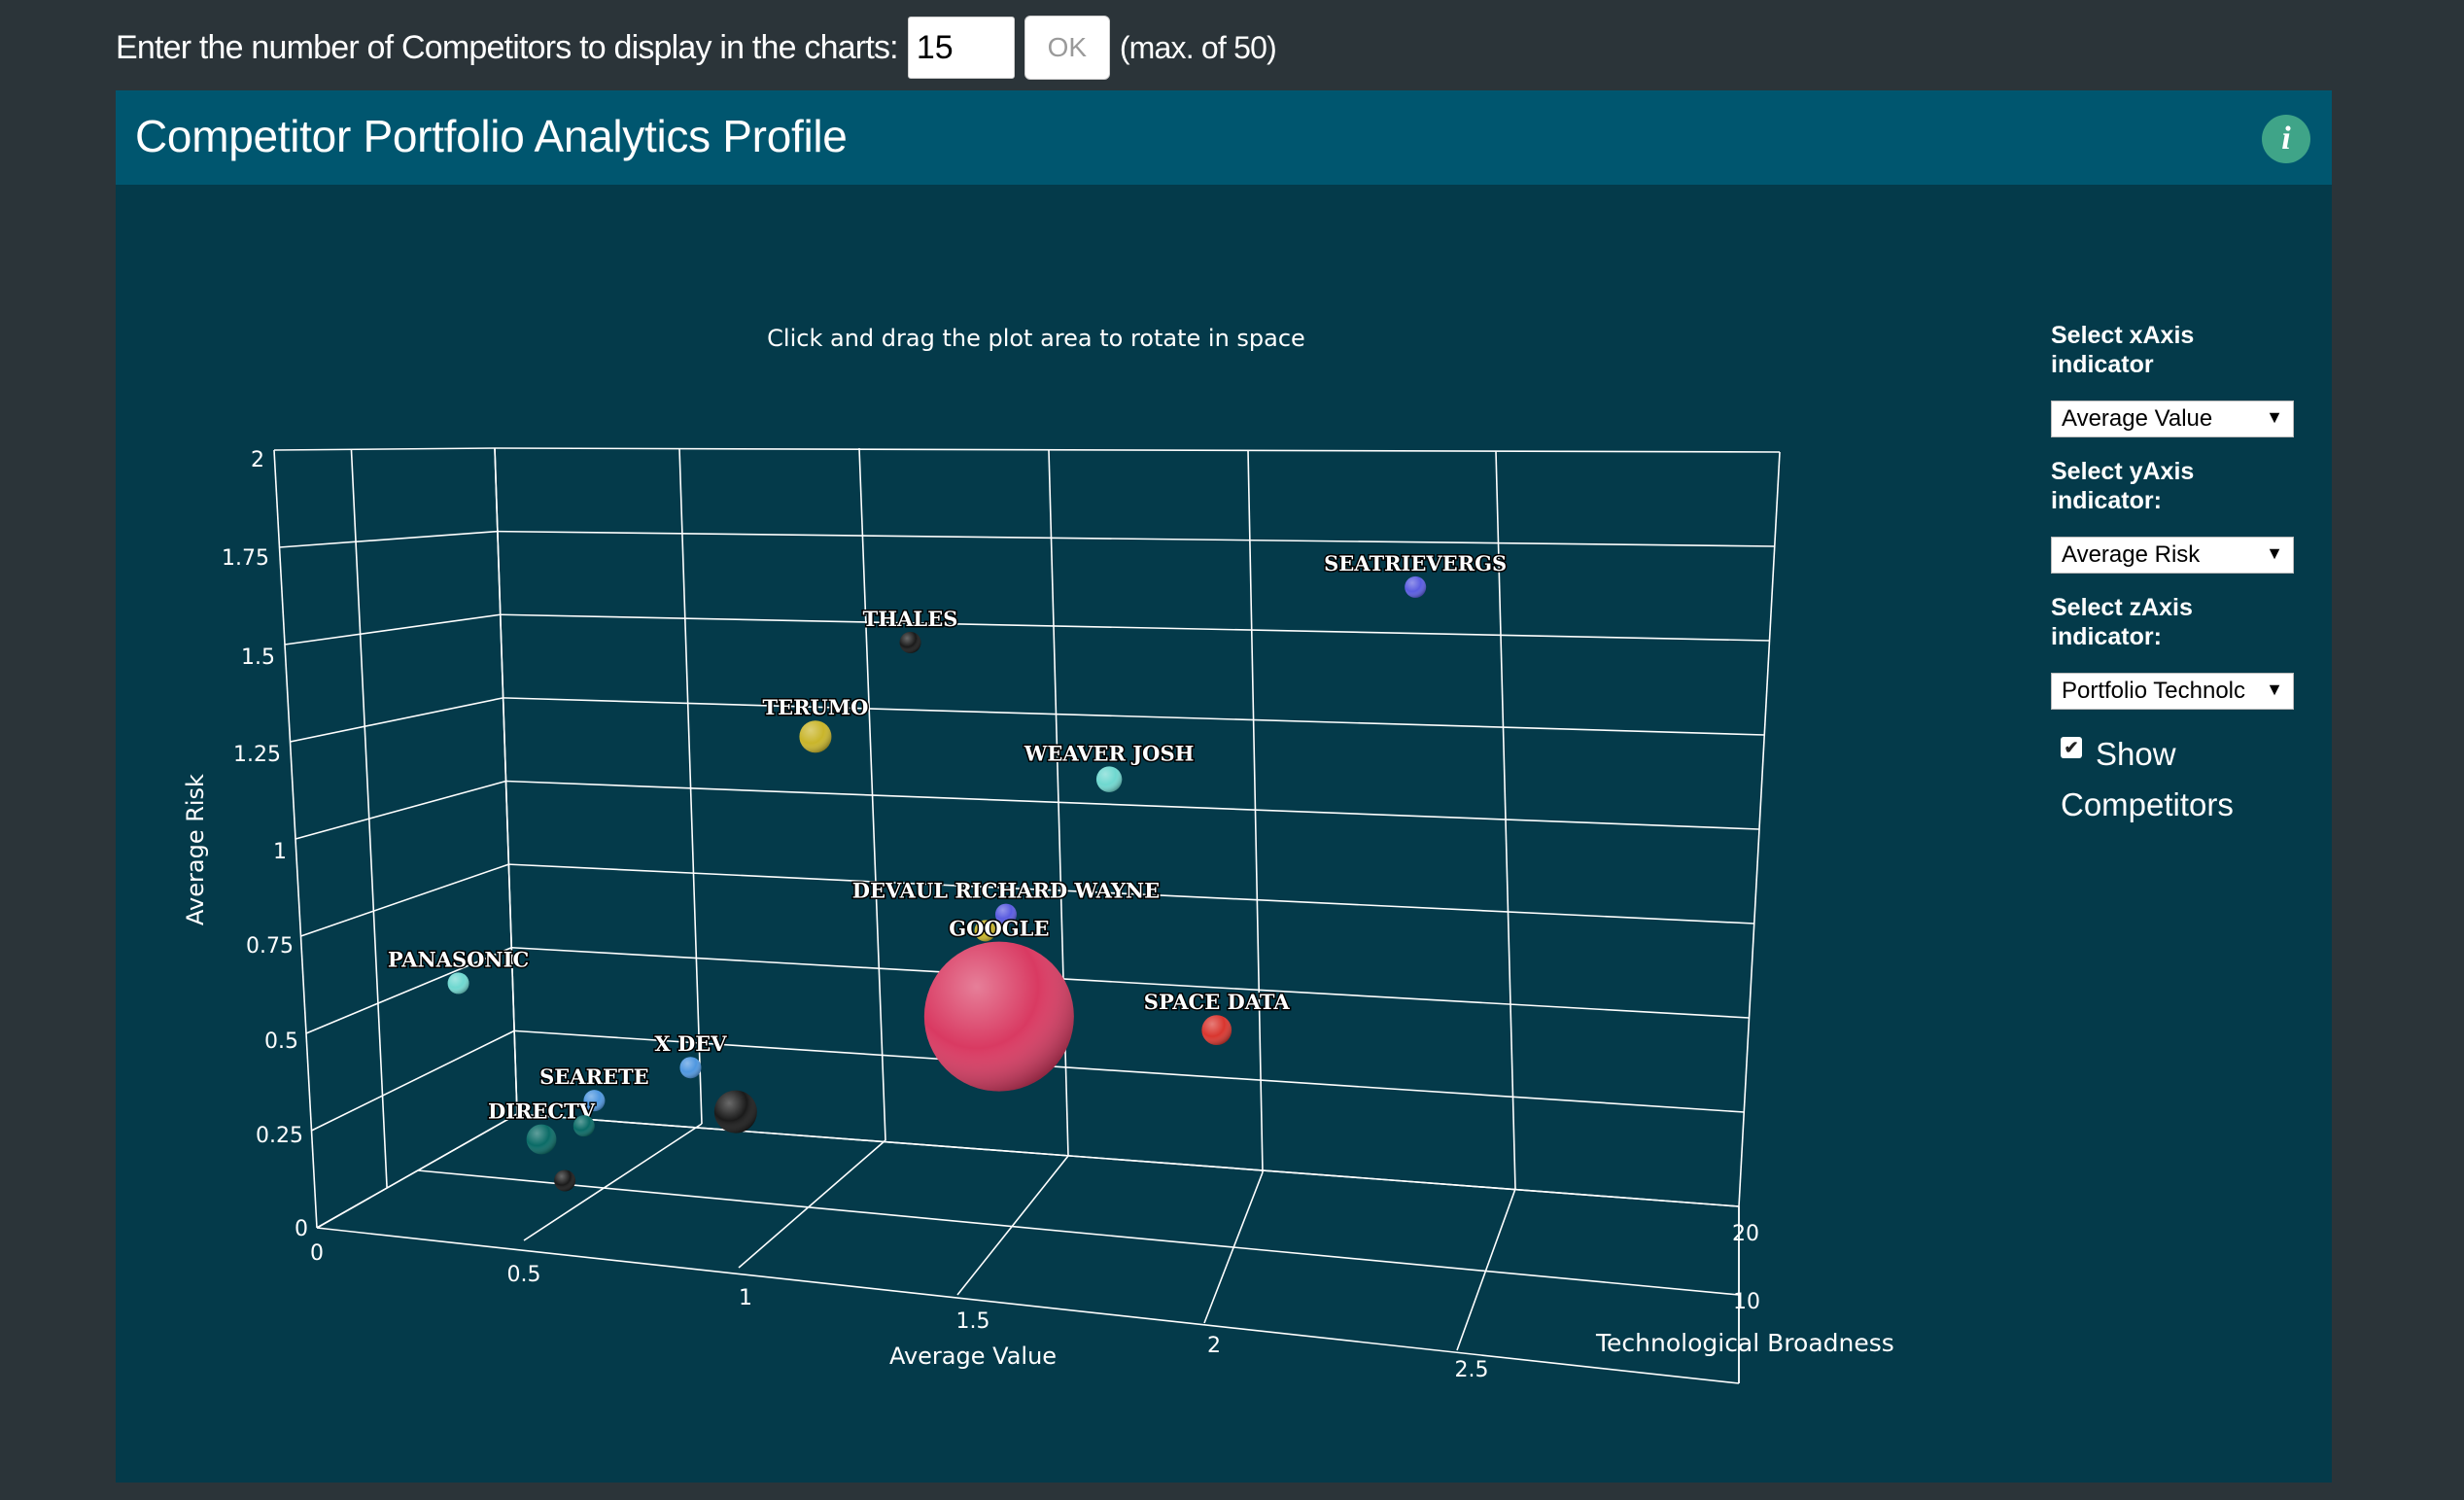  I want to click on data-point: X DEV, so click(691, 1054).